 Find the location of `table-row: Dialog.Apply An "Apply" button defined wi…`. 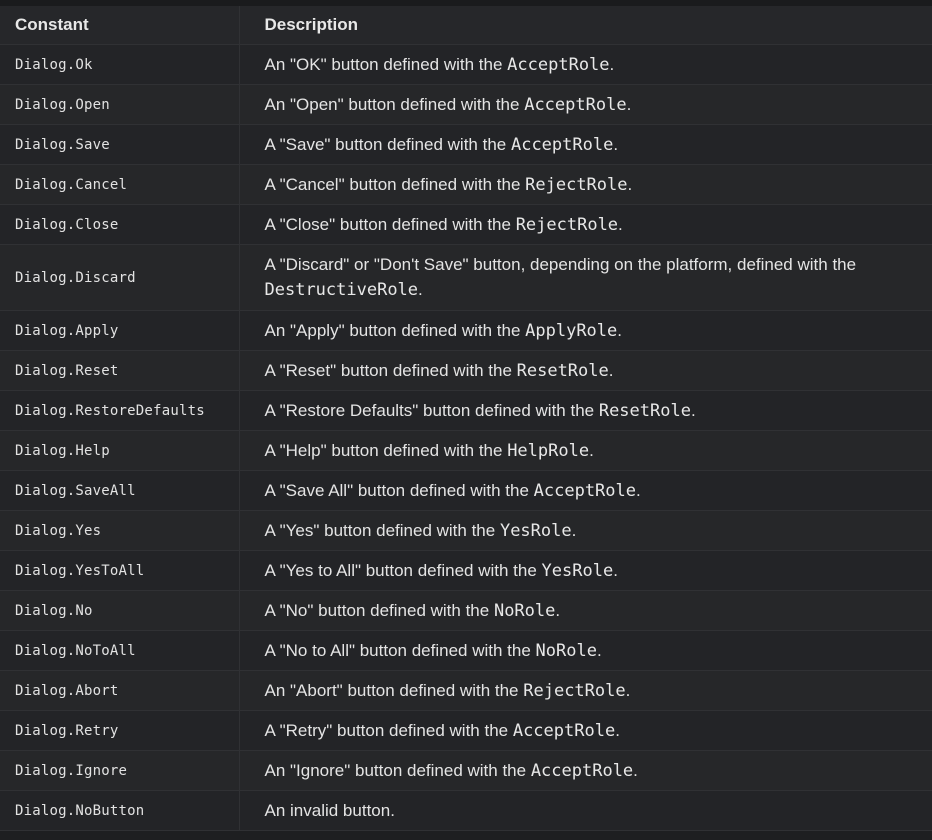

table-row: Dialog.Apply An "Apply" button defined wi… is located at coordinates (466, 330).